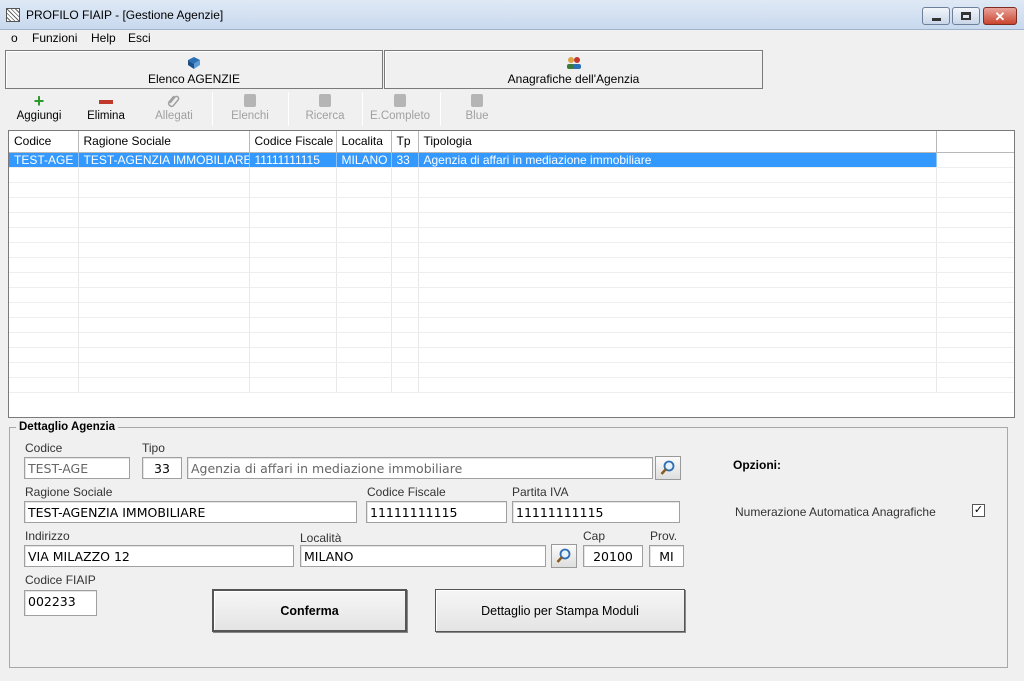 The height and width of the screenshot is (681, 1024). What do you see at coordinates (250, 109) in the screenshot?
I see `elenchi-button: Elenchi` at bounding box center [250, 109].